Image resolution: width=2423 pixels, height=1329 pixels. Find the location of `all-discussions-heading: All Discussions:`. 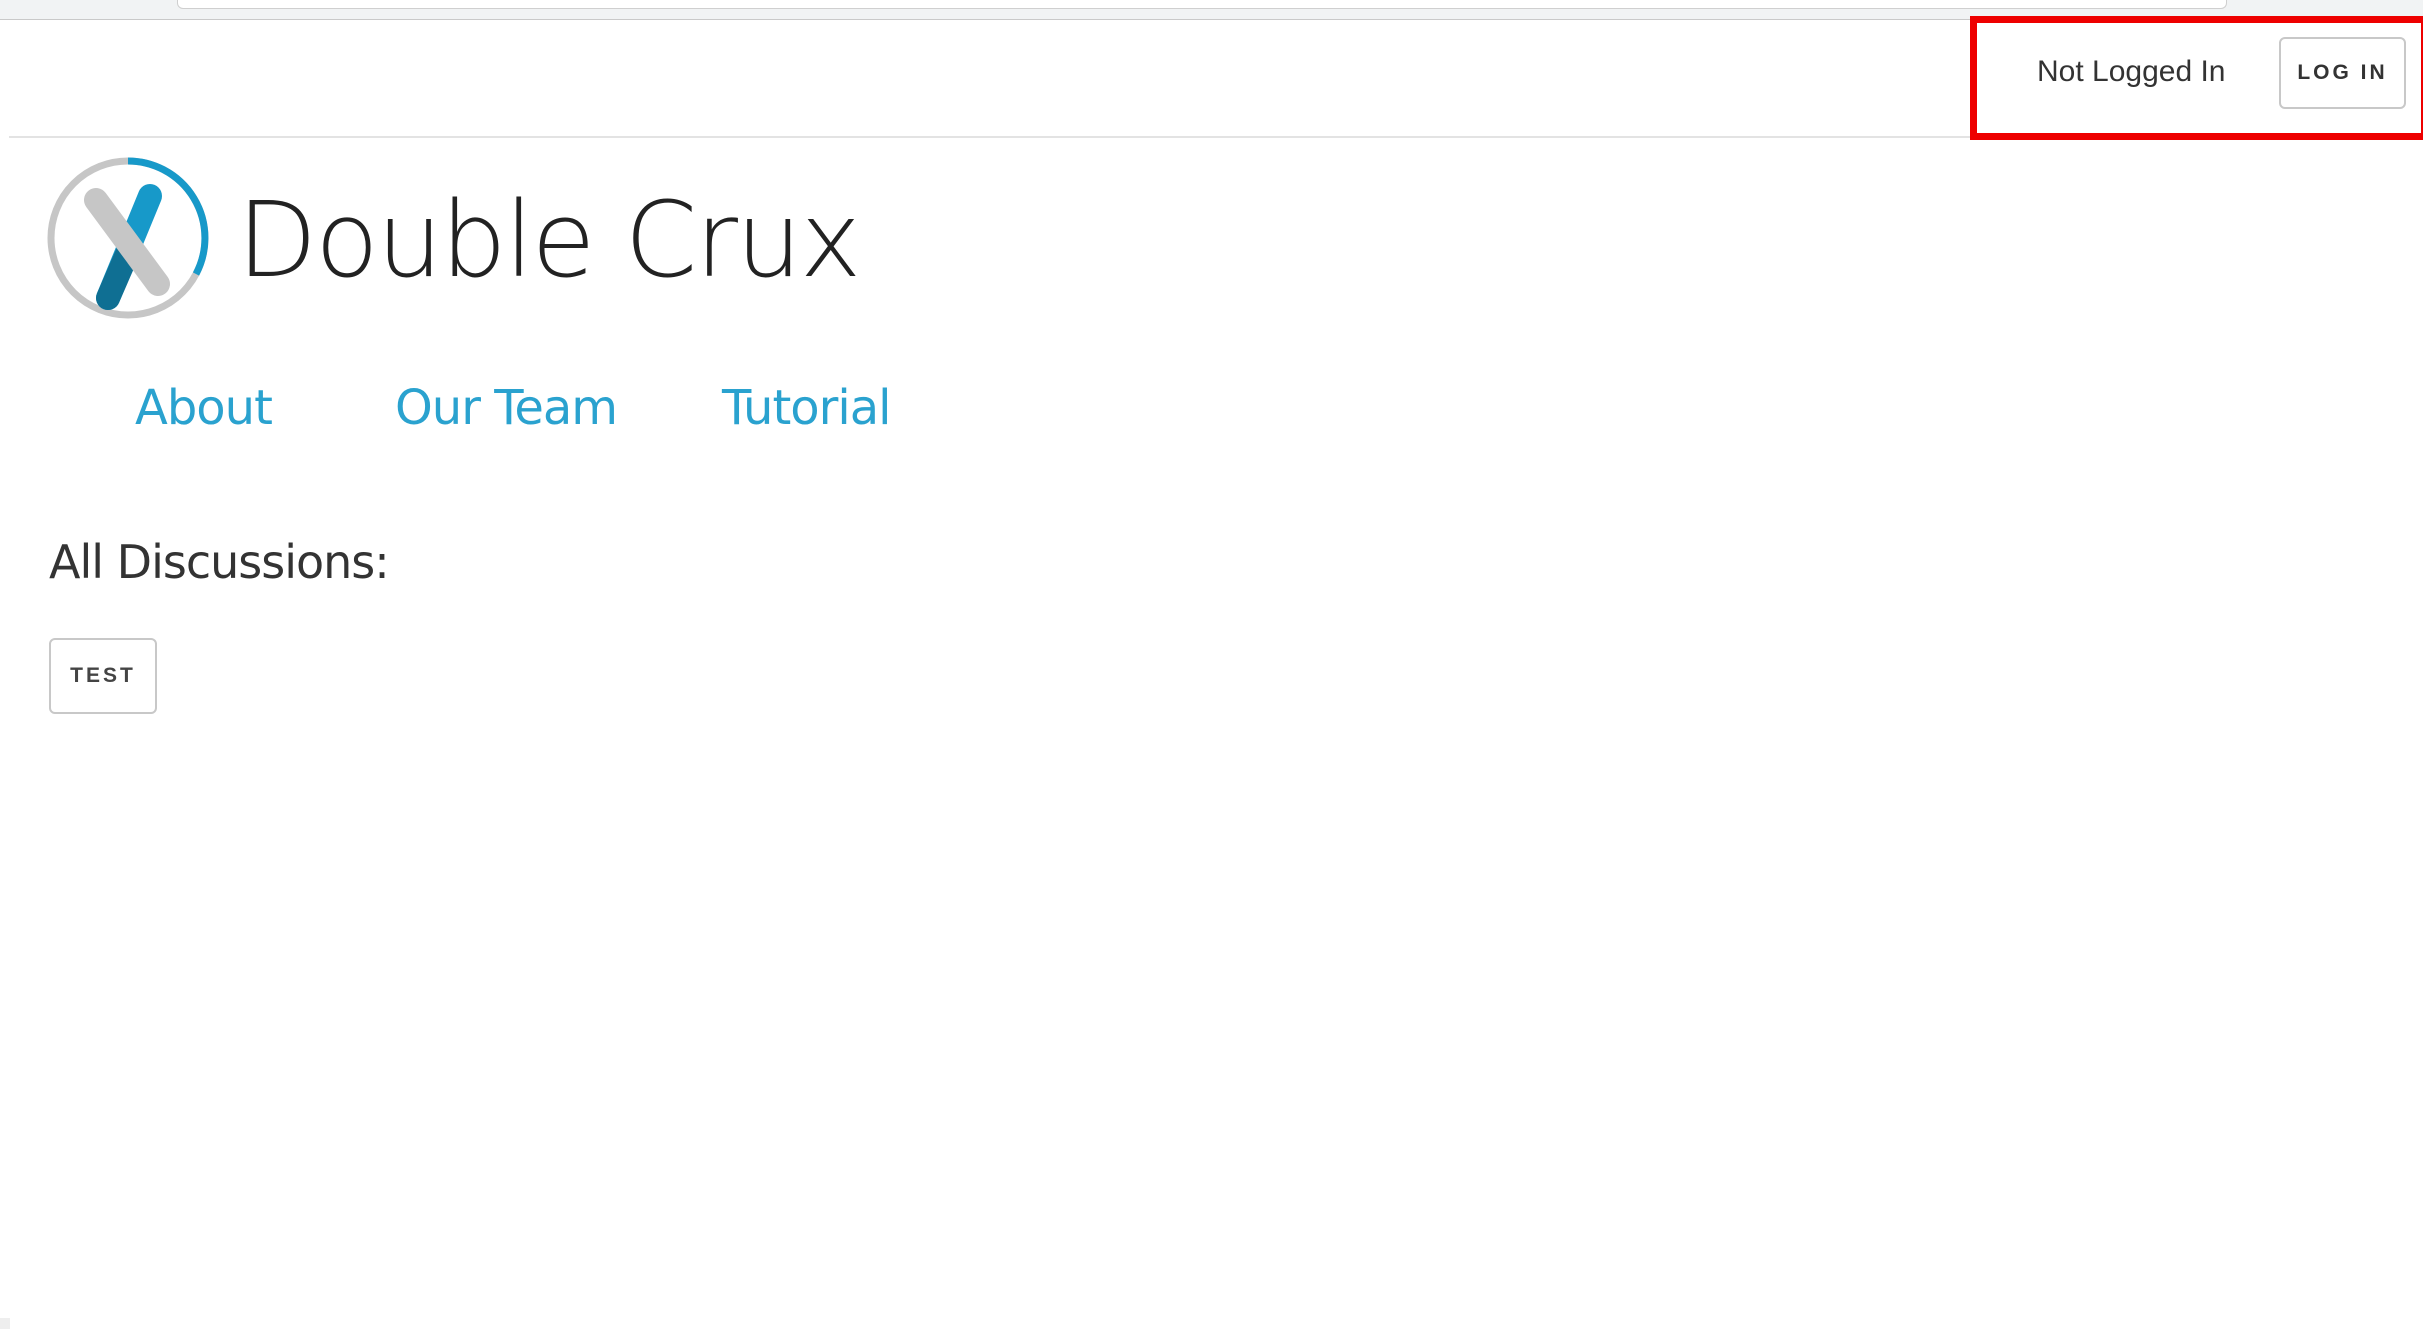

all-discussions-heading: All Discussions: is located at coordinates (219, 562).